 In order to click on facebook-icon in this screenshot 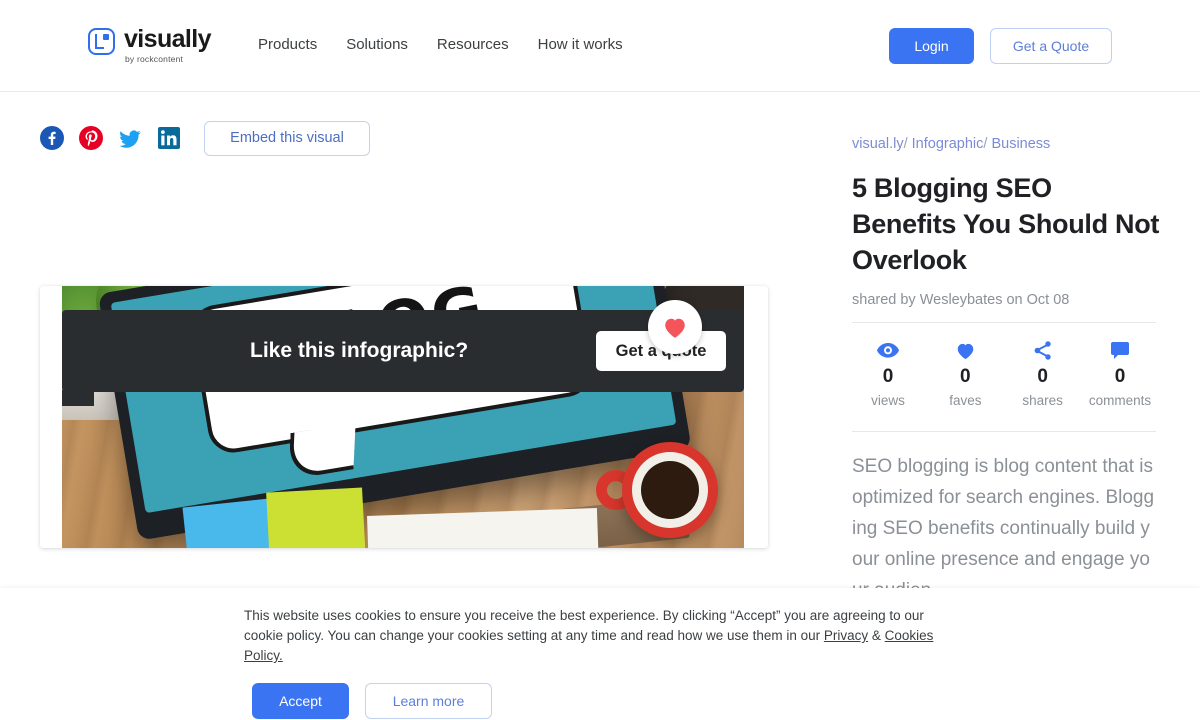, I will do `click(52, 138)`.